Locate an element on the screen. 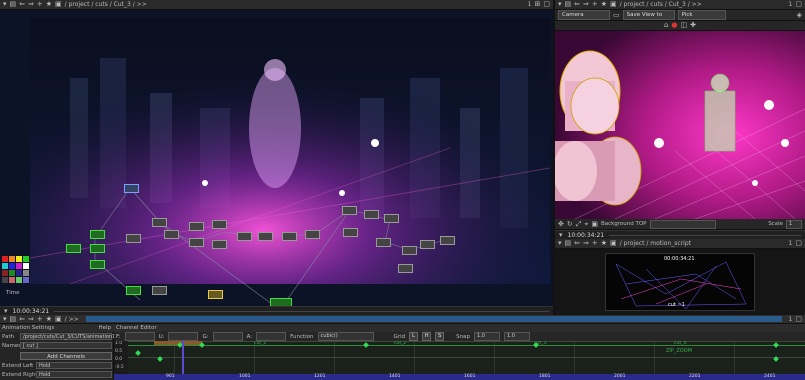 The height and width of the screenshot is (380, 805). mode-select: Pick is located at coordinates (701, 15).